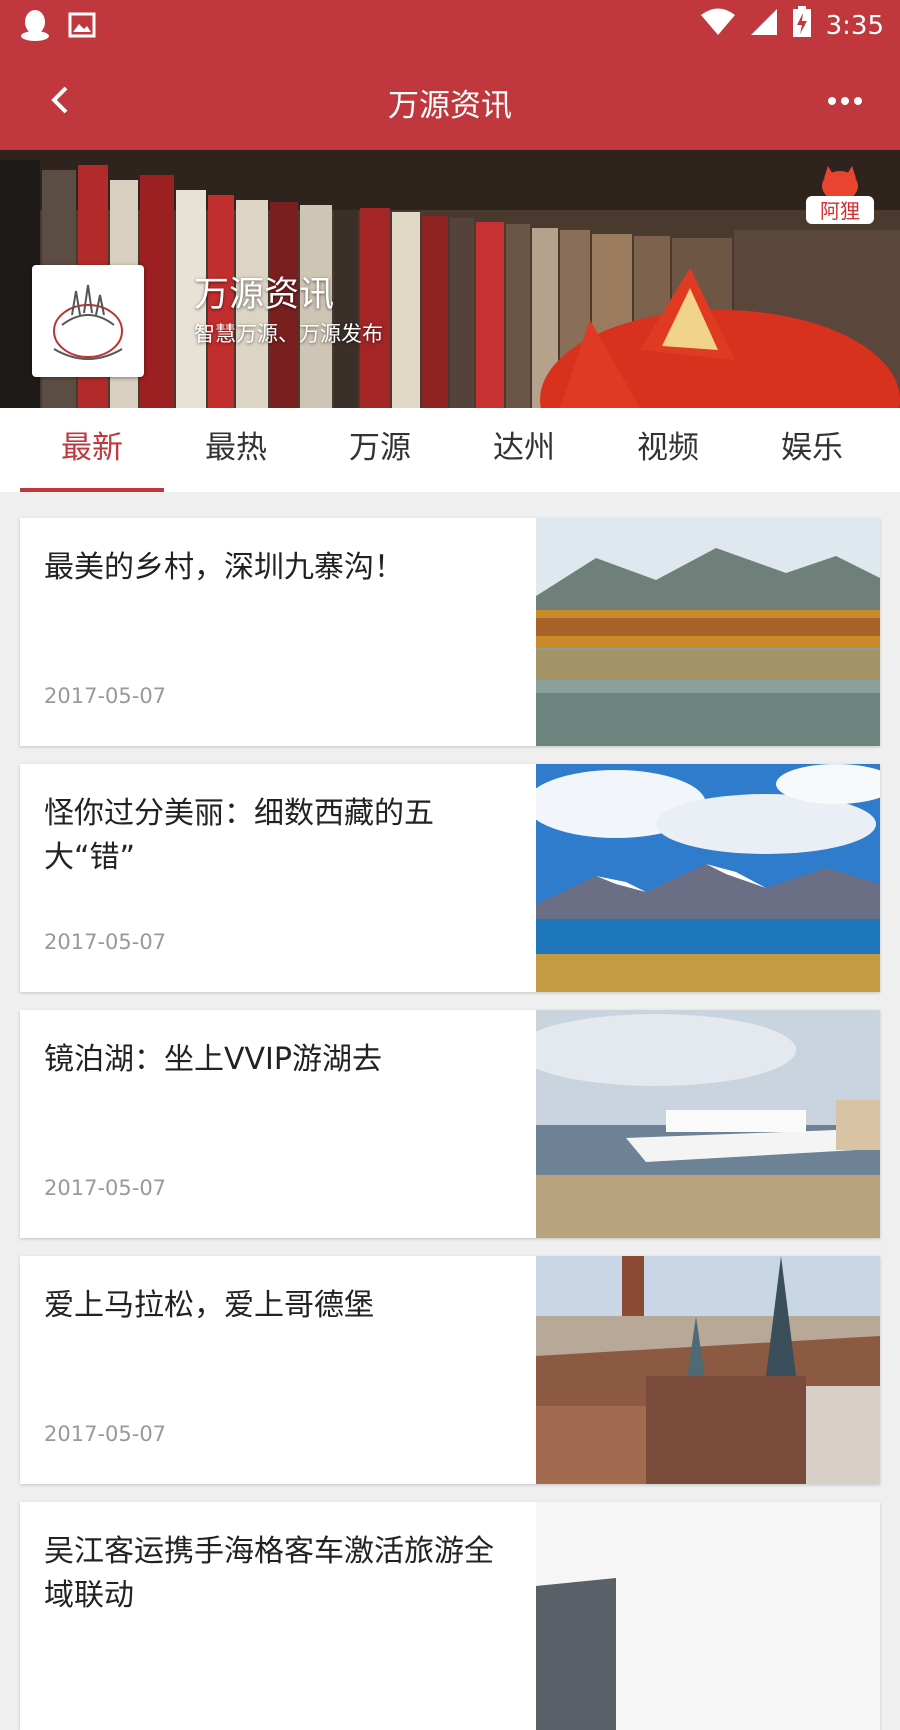  I want to click on tab-video: 视频, so click(668, 450).